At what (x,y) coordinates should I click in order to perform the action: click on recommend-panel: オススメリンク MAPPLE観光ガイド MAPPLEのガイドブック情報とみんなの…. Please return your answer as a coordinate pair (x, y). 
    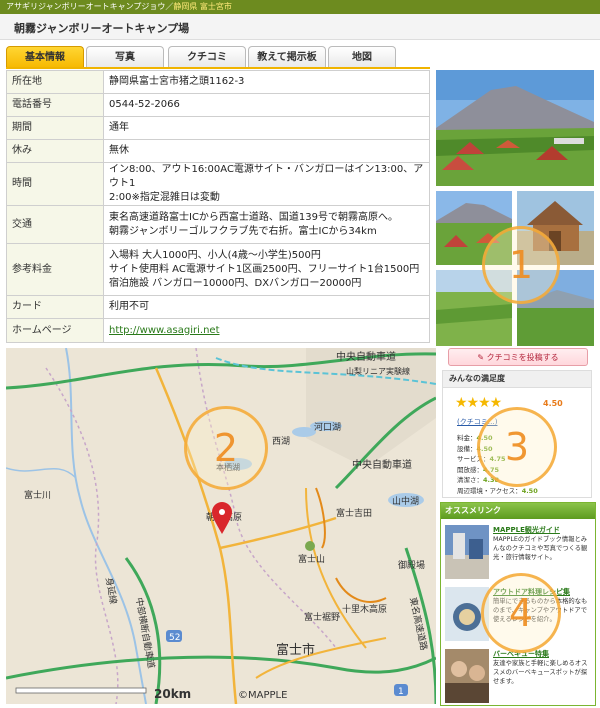
    Looking at the image, I should click on (518, 604).